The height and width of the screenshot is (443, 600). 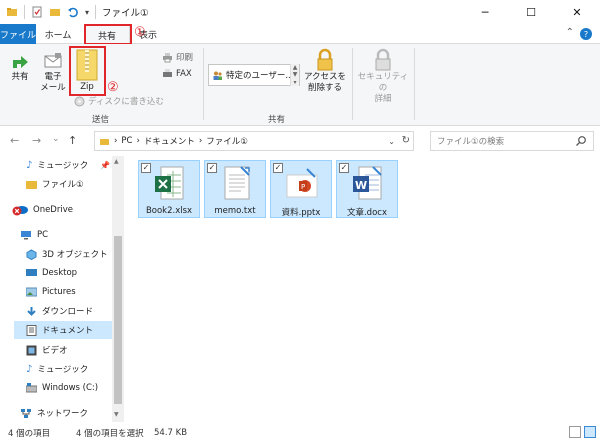 What do you see at coordinates (20, 211) in the screenshot?
I see `onedrive-error-icon` at bounding box center [20, 211].